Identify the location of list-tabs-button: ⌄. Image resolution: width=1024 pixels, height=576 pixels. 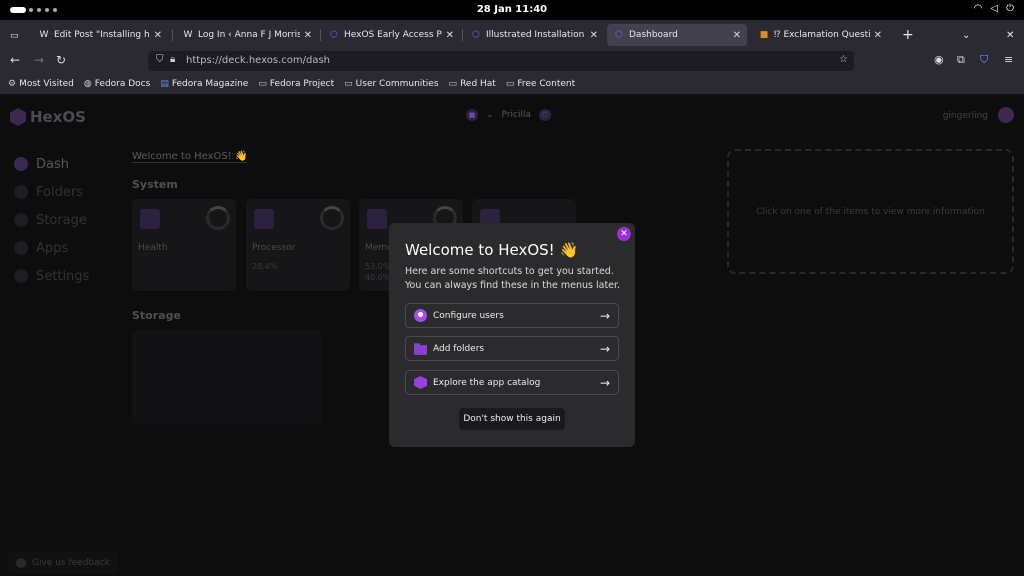
(966, 35).